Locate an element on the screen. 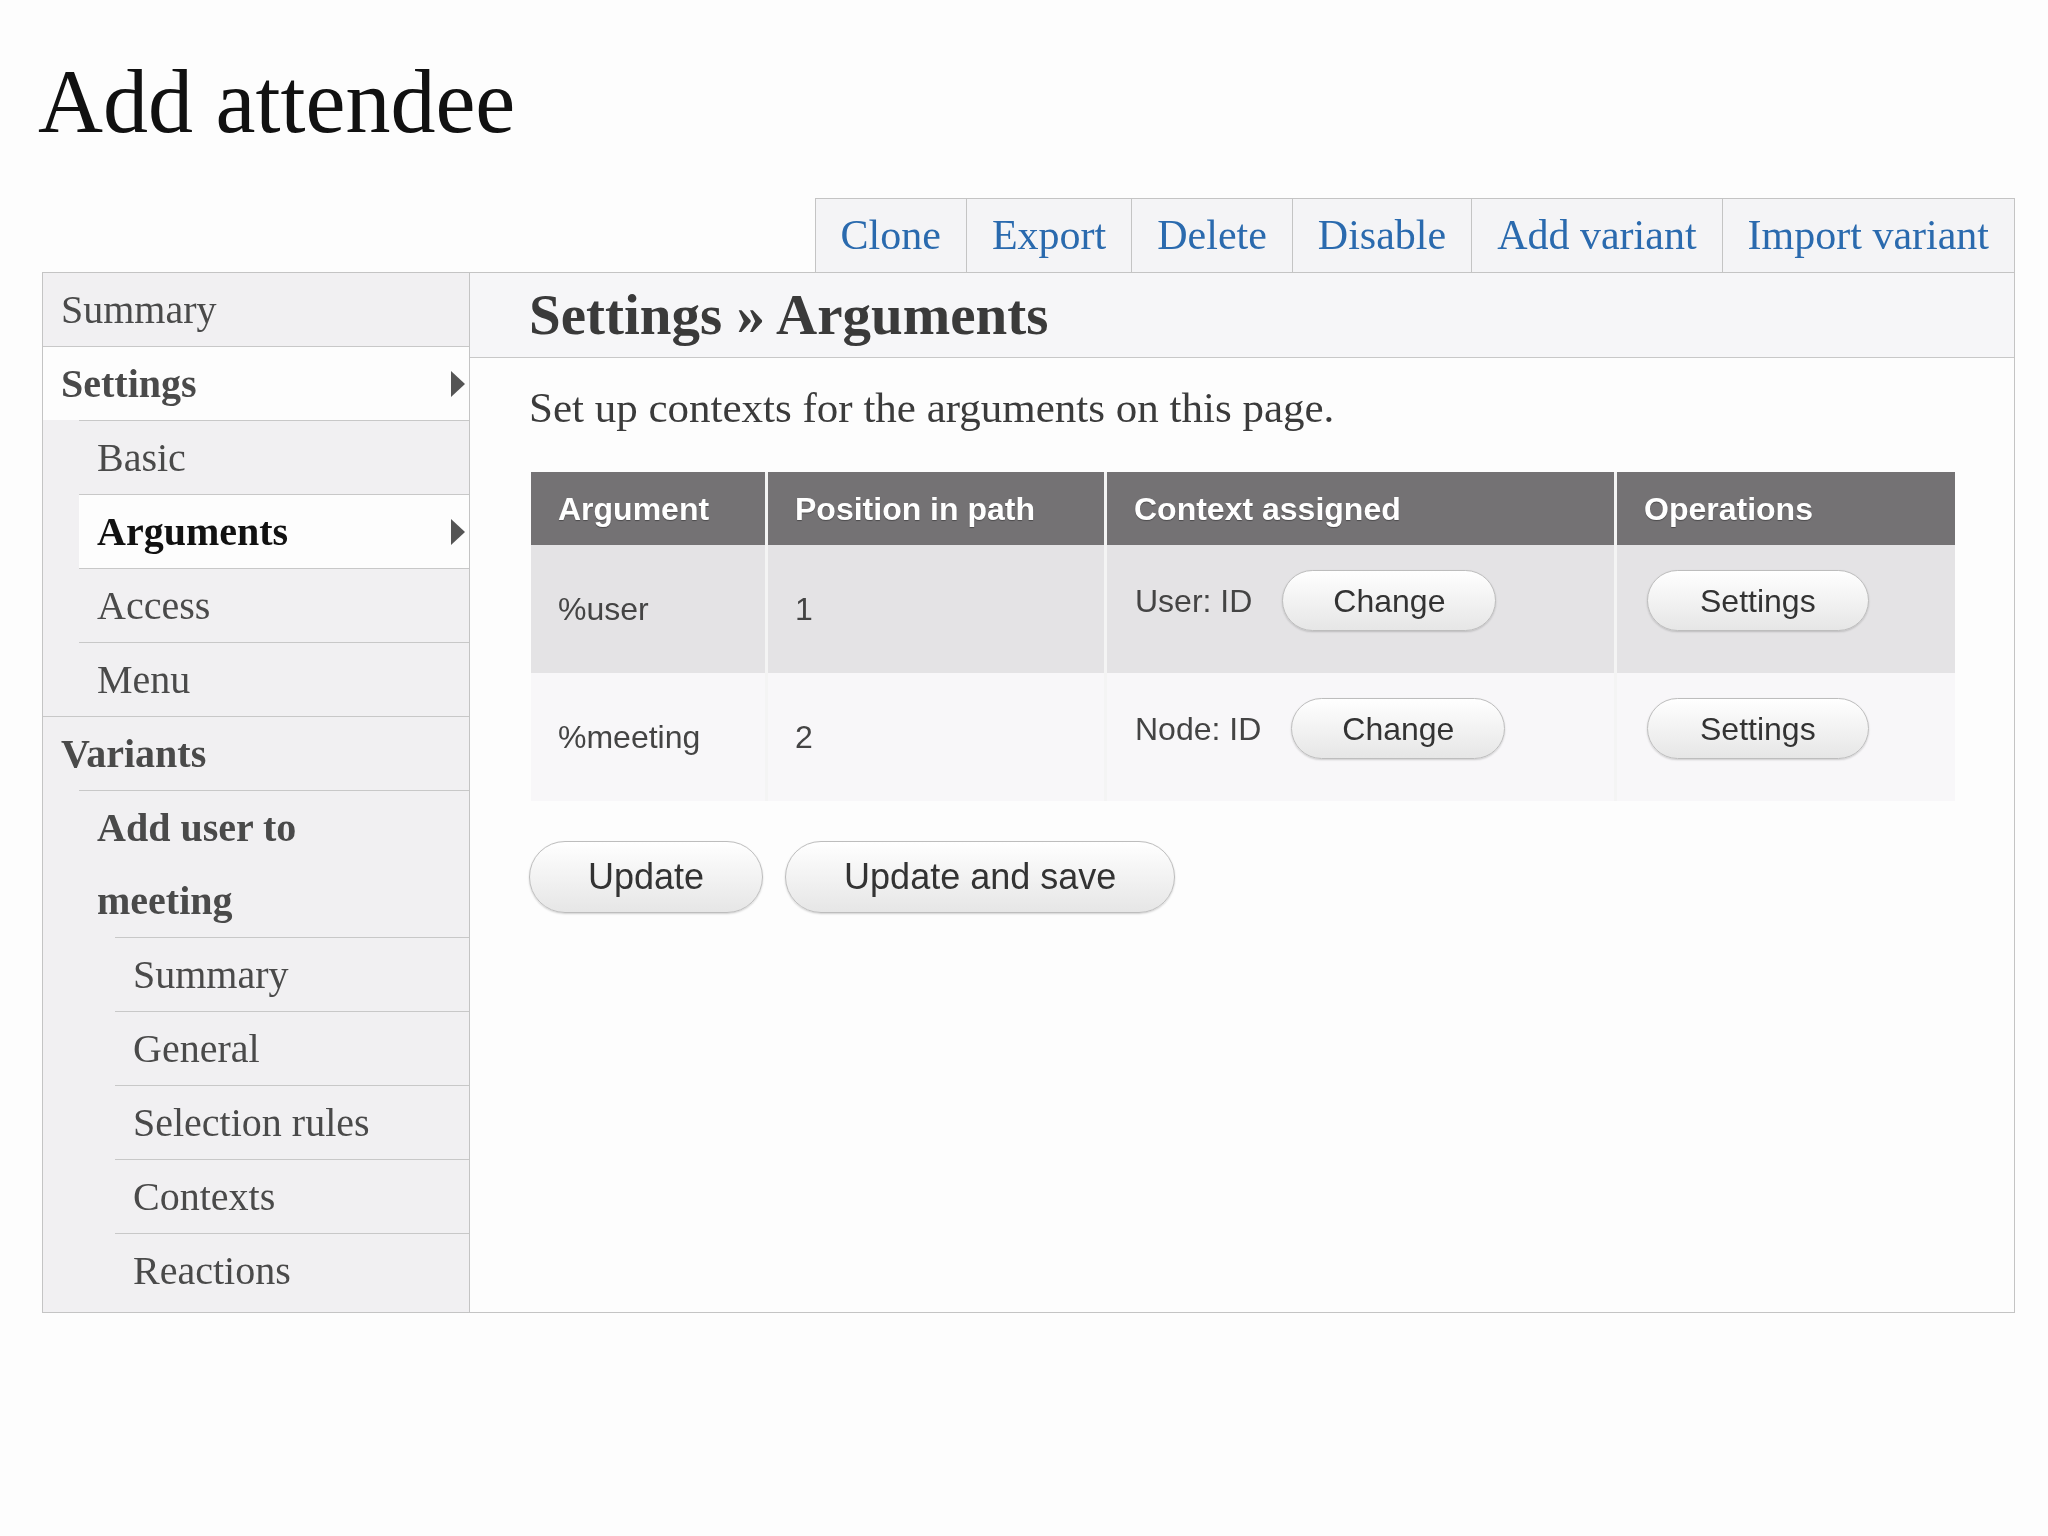 Image resolution: width=2048 pixels, height=1536 pixels. submit-button: Update and save is located at coordinates (980, 877).